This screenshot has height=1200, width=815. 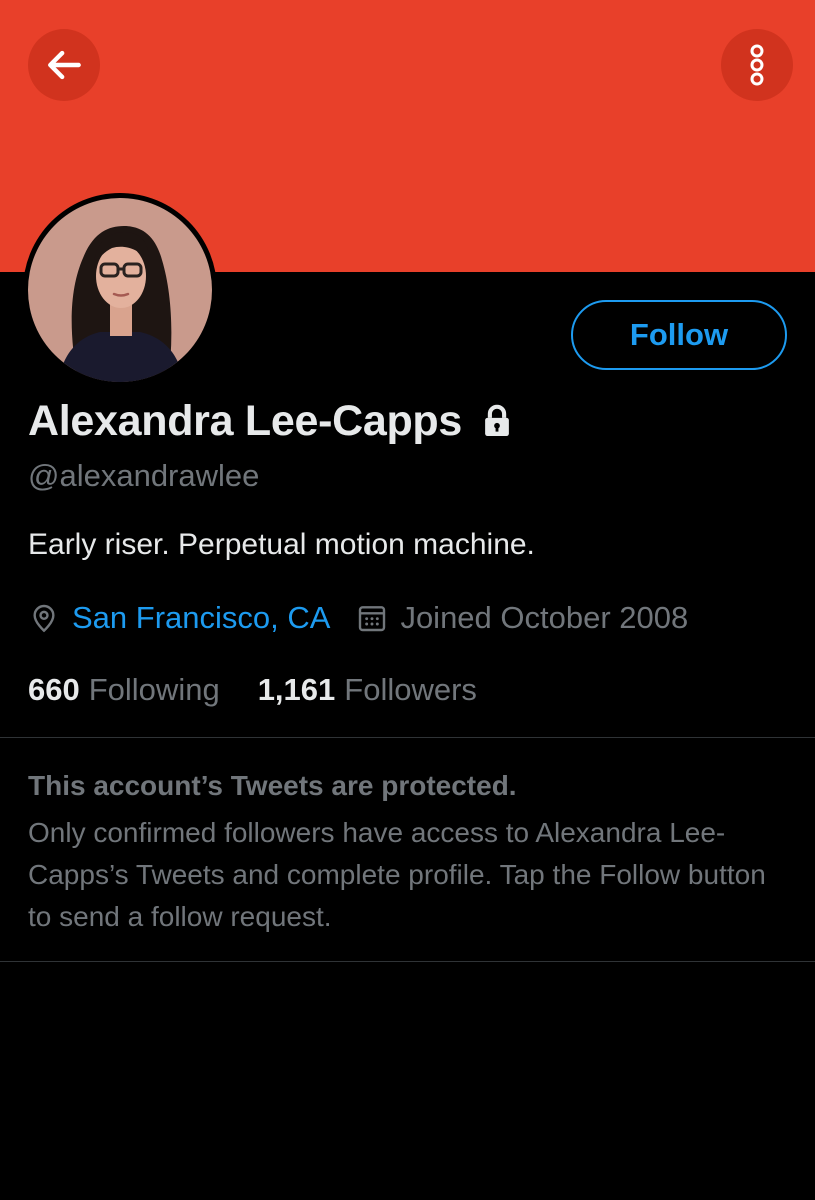 I want to click on protected-notice-title: This account’s Tweets are protected., so click(x=272, y=785).